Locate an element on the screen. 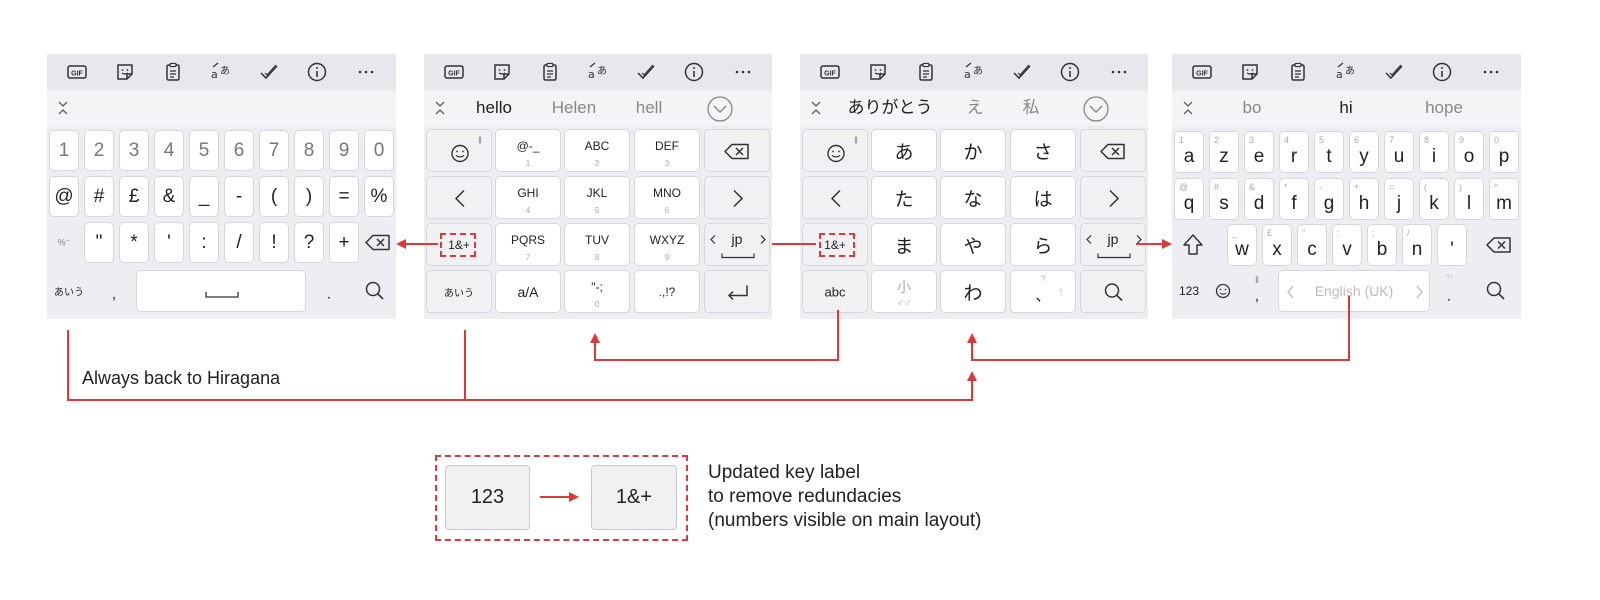 This screenshot has height=600, width=1600. language-key: jp is located at coordinates (737, 244).